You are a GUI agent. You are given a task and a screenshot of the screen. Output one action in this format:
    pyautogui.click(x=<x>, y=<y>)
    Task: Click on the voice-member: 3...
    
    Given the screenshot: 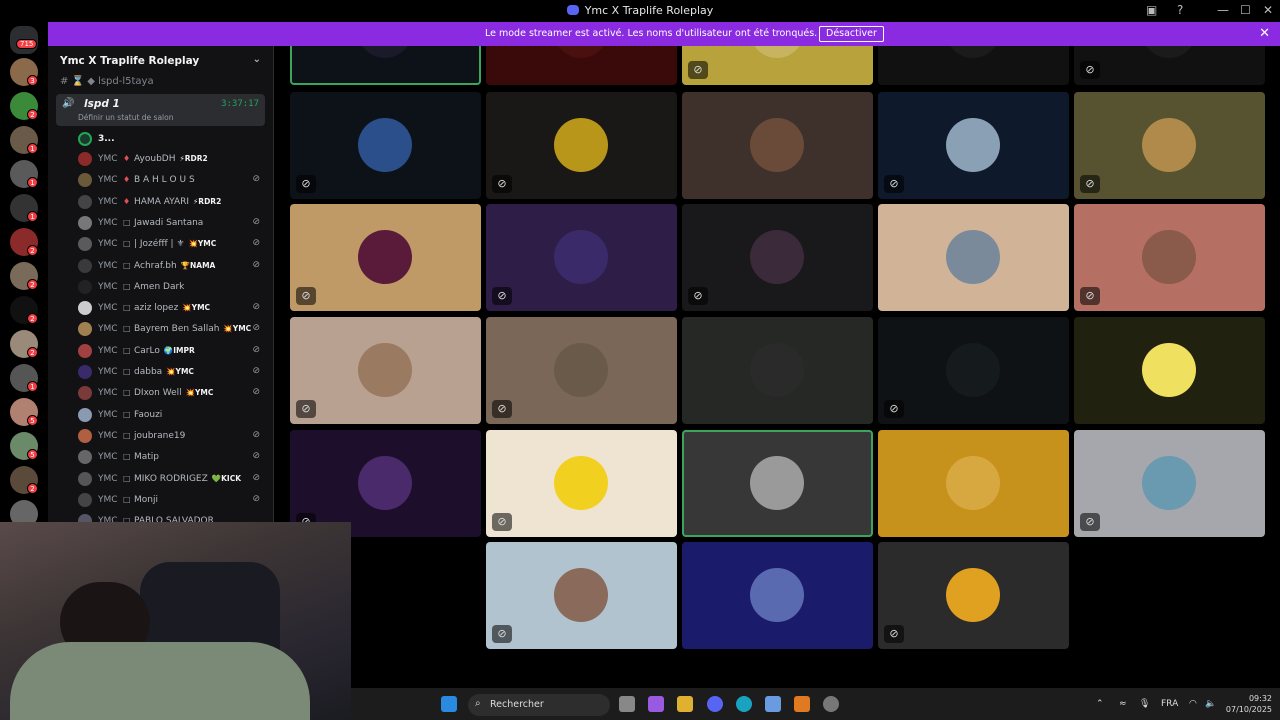 What is the action you would take?
    pyautogui.click(x=171, y=140)
    